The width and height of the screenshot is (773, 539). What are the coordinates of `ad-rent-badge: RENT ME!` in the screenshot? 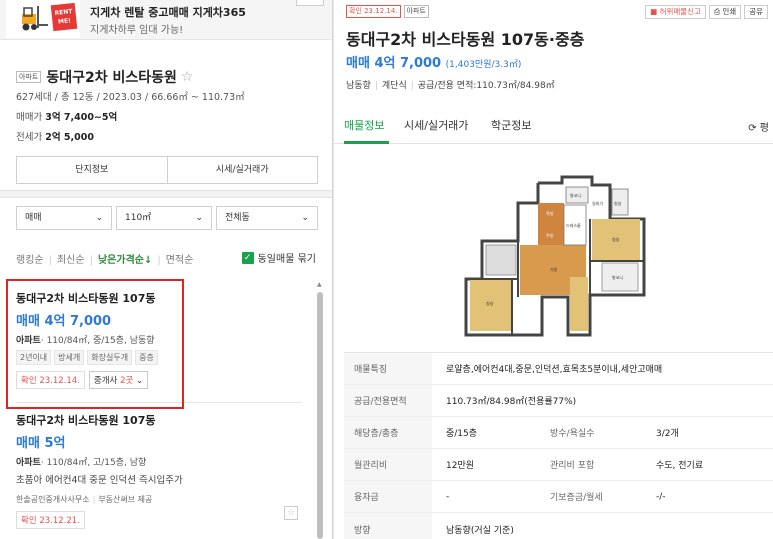 It's located at (64, 17).